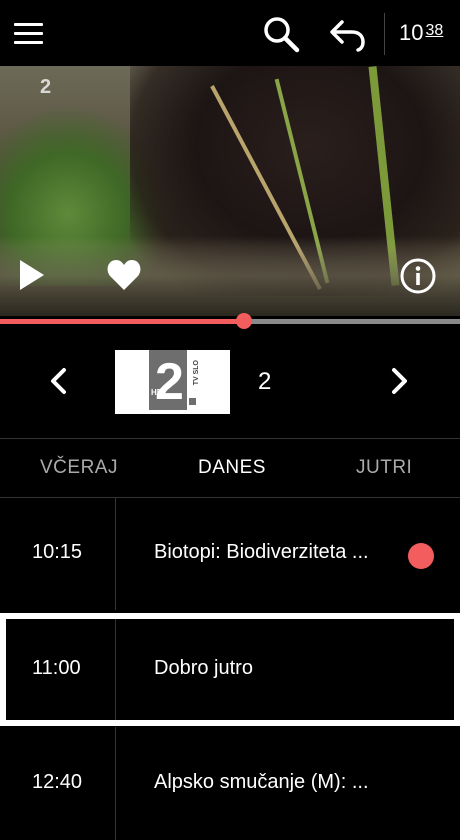 The height and width of the screenshot is (840, 460). I want to click on back-button, so click(348, 34).